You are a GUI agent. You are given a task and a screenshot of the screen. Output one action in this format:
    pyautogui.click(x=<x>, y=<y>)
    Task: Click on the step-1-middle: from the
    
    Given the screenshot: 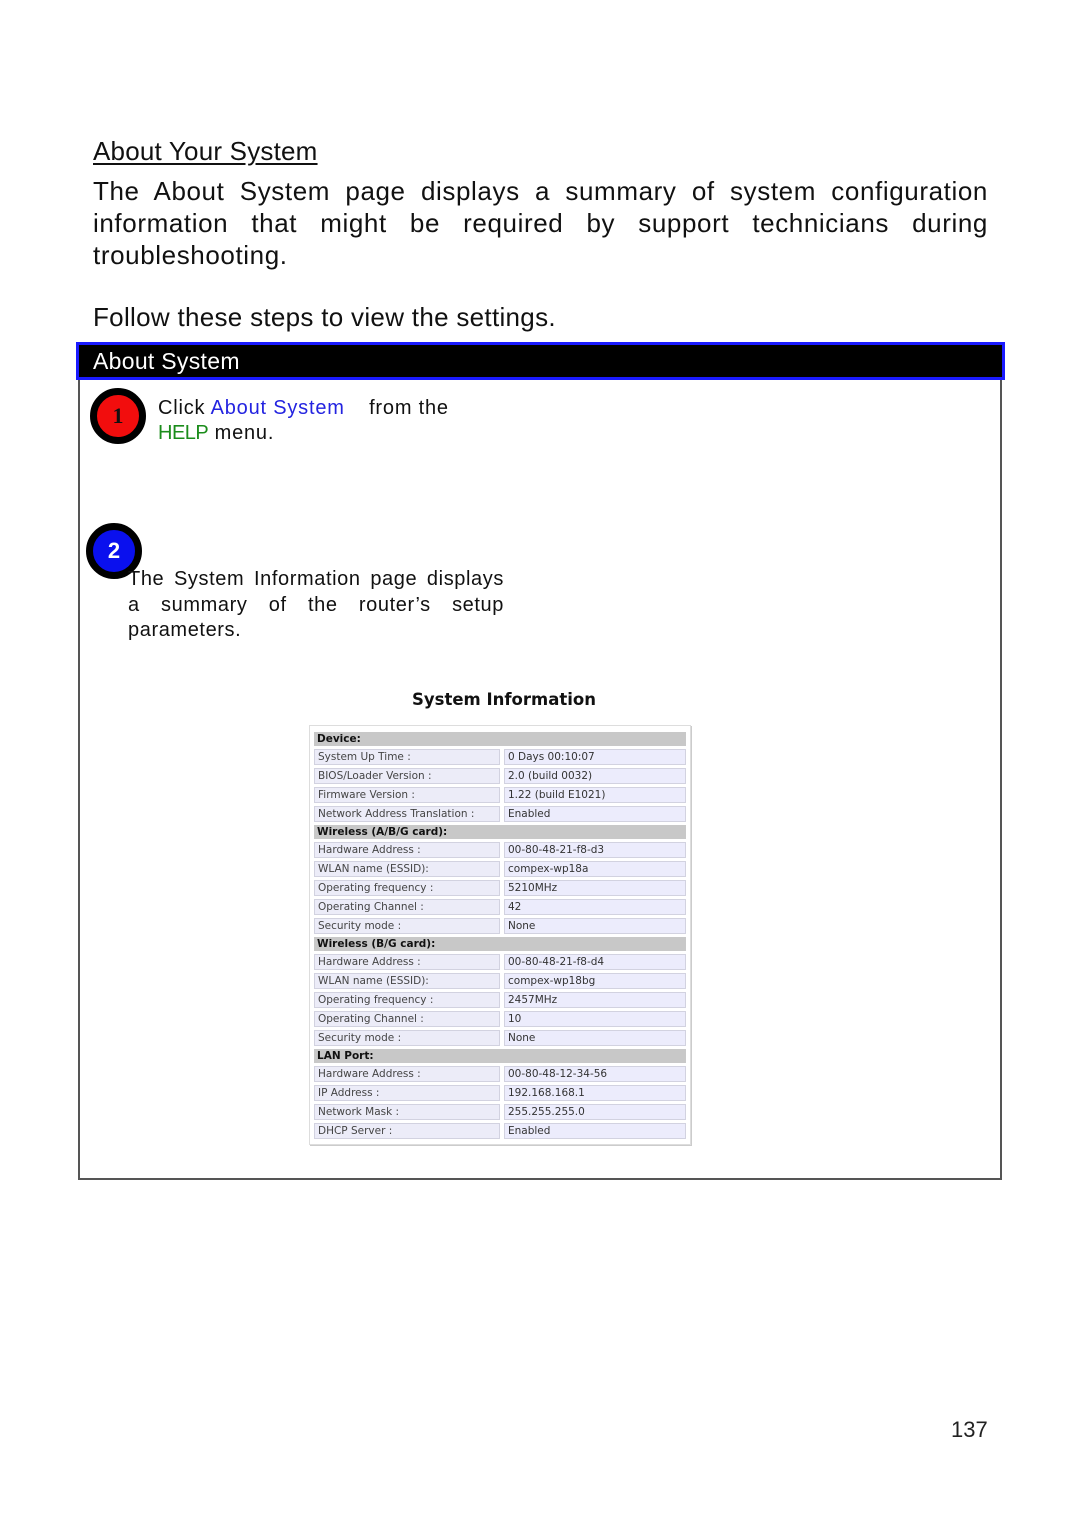 What is the action you would take?
    pyautogui.click(x=409, y=408)
    